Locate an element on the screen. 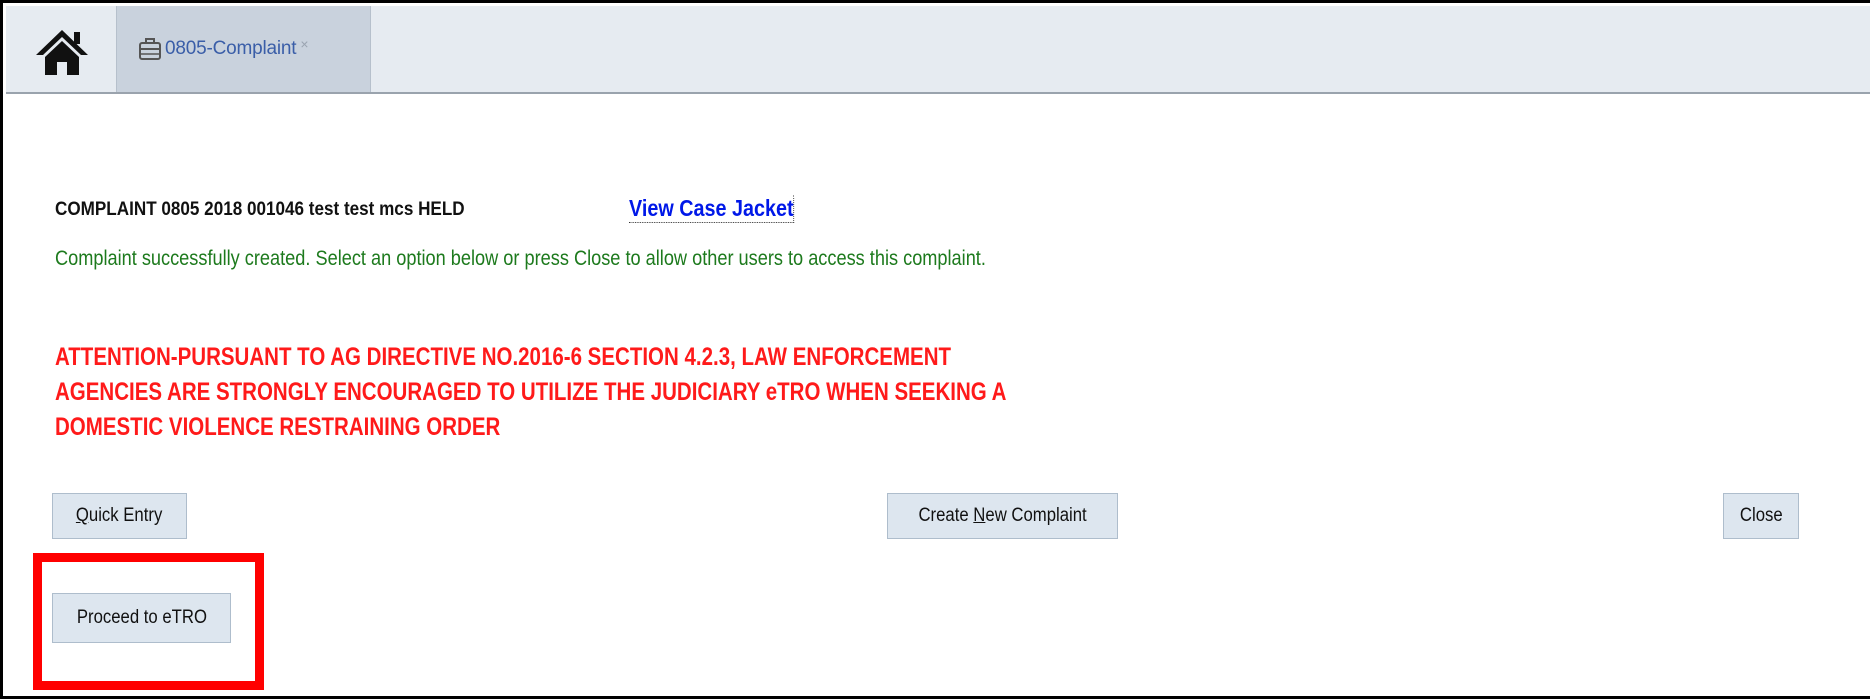  quick-entry-button: Quick Entry is located at coordinates (119, 516).